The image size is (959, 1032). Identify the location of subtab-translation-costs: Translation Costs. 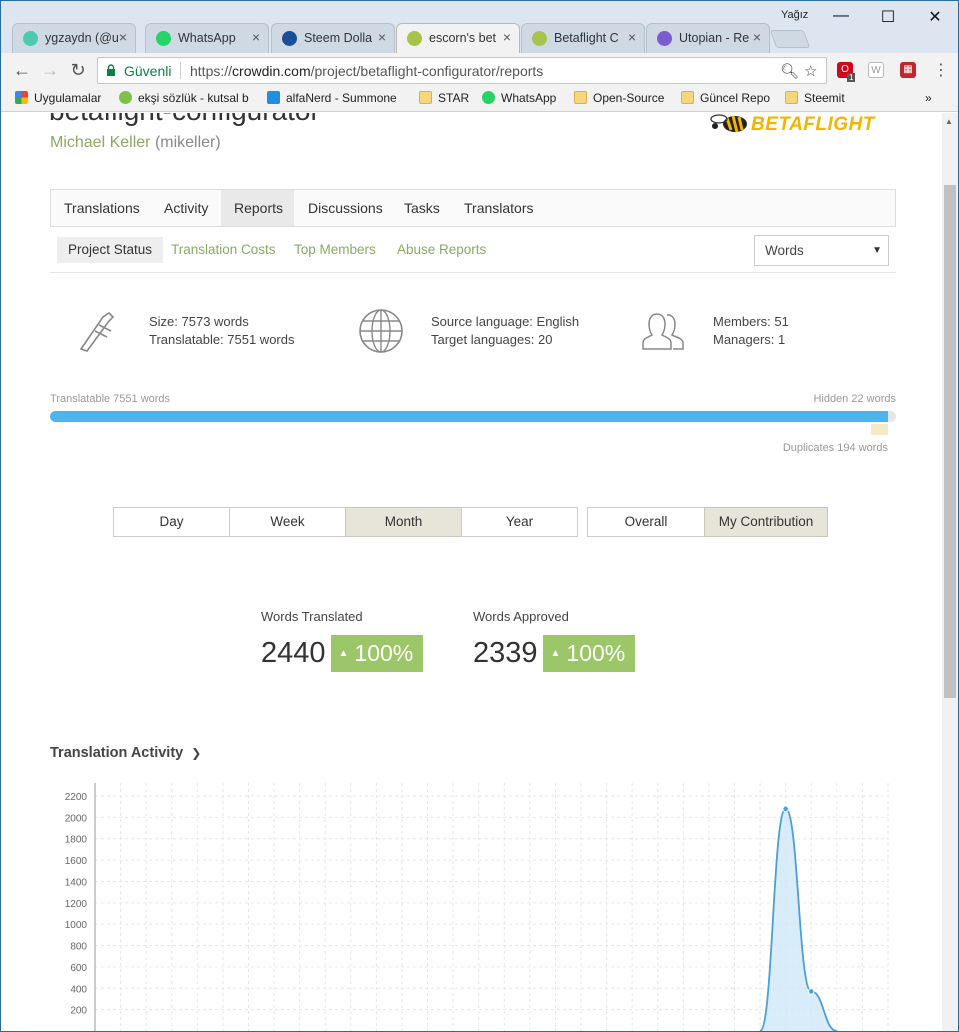
(223, 250).